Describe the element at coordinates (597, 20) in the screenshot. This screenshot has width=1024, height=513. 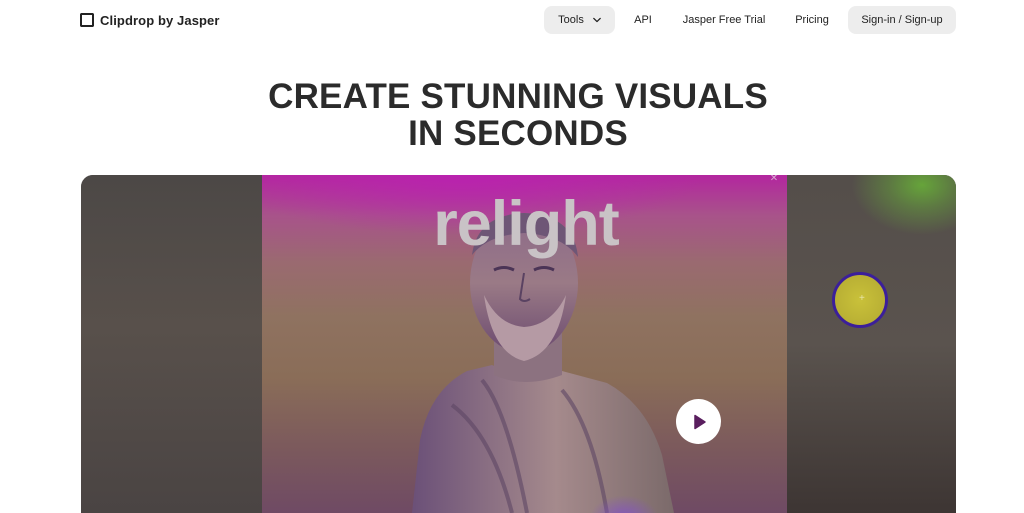
I see `chevron-down-icon` at that location.